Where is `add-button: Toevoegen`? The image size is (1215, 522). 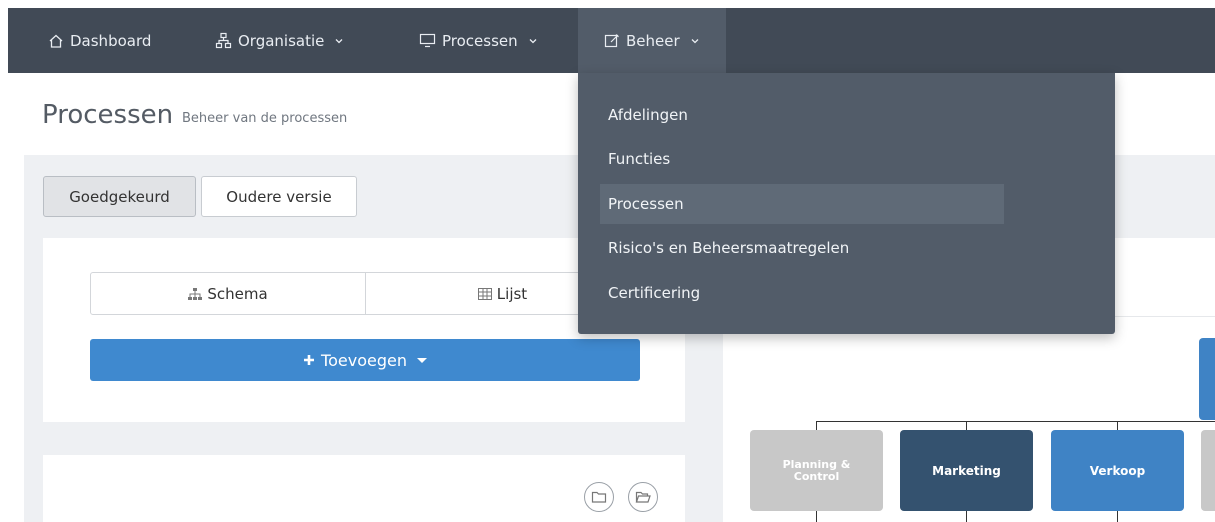
add-button: Toevoegen is located at coordinates (365, 360).